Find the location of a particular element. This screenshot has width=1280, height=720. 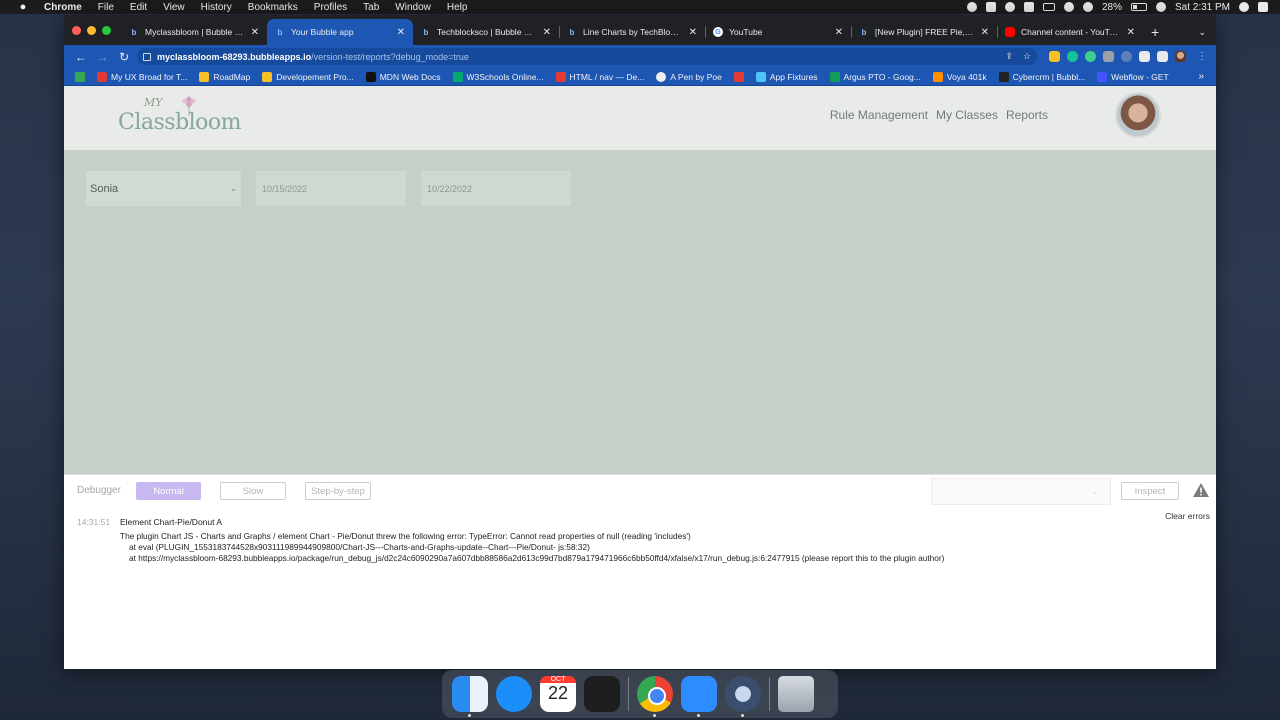

inspect-button: Inspect is located at coordinates (1150, 491).